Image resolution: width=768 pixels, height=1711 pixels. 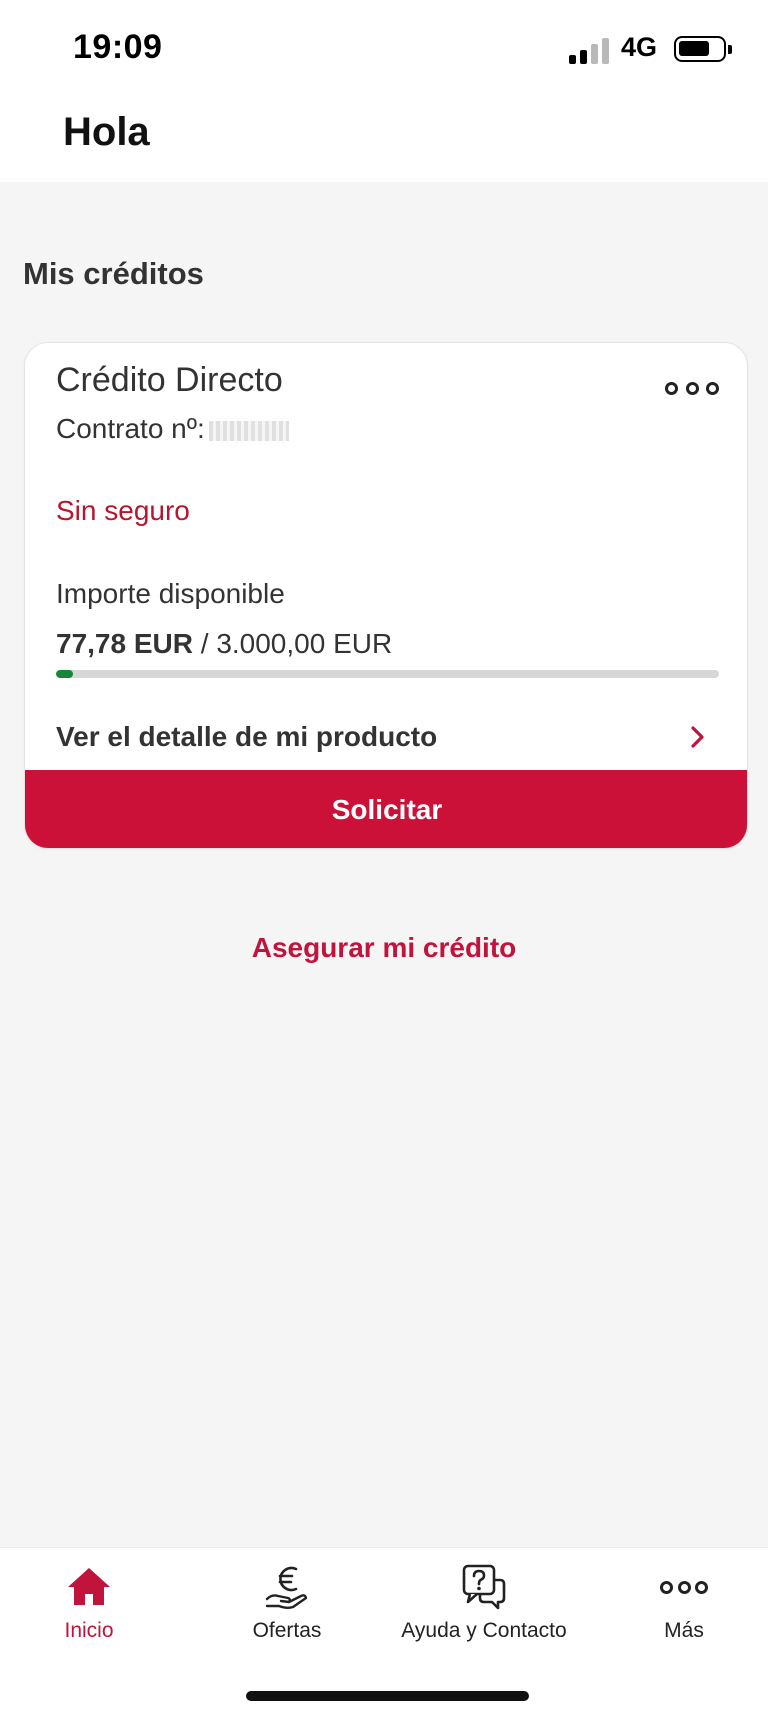 What do you see at coordinates (106, 132) in the screenshot?
I see `greeting-title: Hola` at bounding box center [106, 132].